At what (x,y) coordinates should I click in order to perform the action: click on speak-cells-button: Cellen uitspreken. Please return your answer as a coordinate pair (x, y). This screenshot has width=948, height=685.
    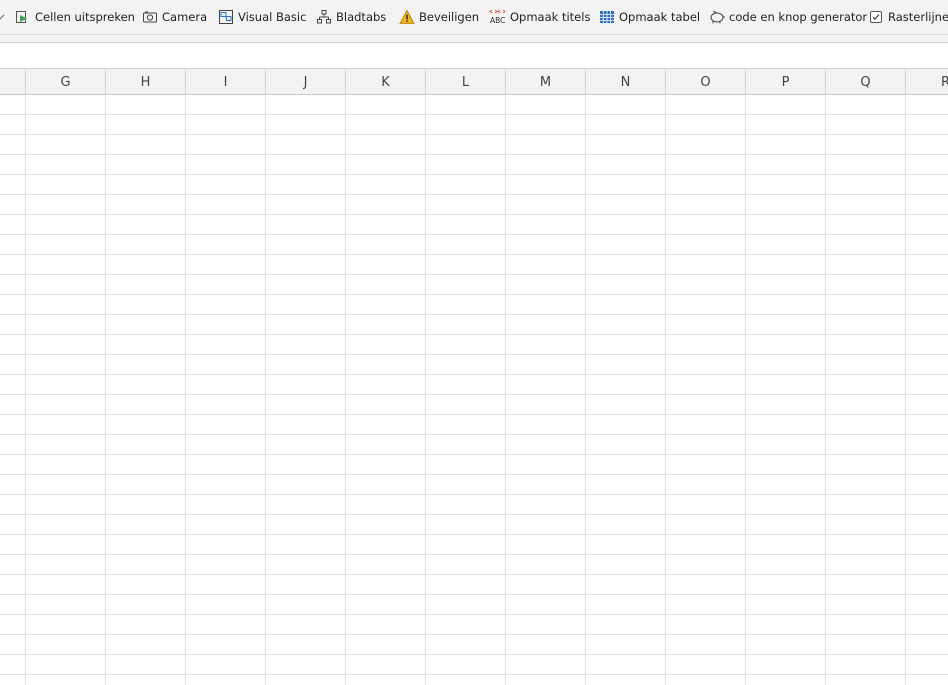
    Looking at the image, I should click on (74, 17).